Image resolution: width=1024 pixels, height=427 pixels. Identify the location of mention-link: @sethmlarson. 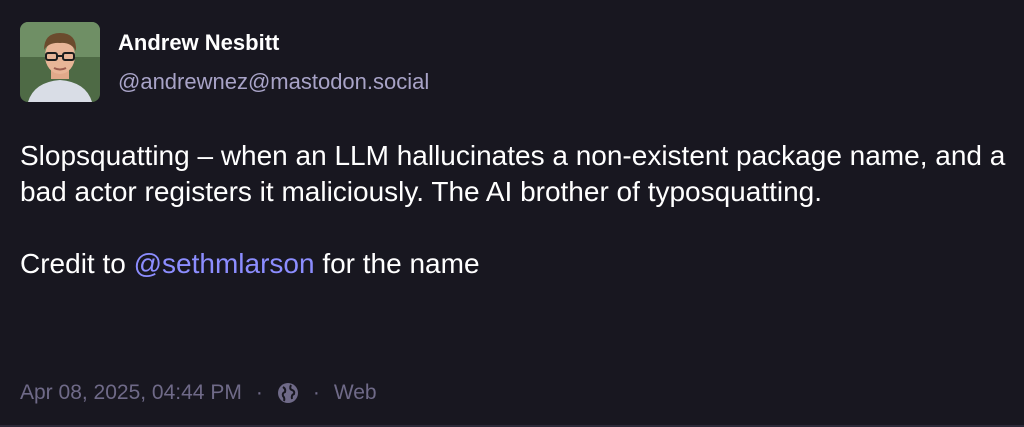
(224, 263).